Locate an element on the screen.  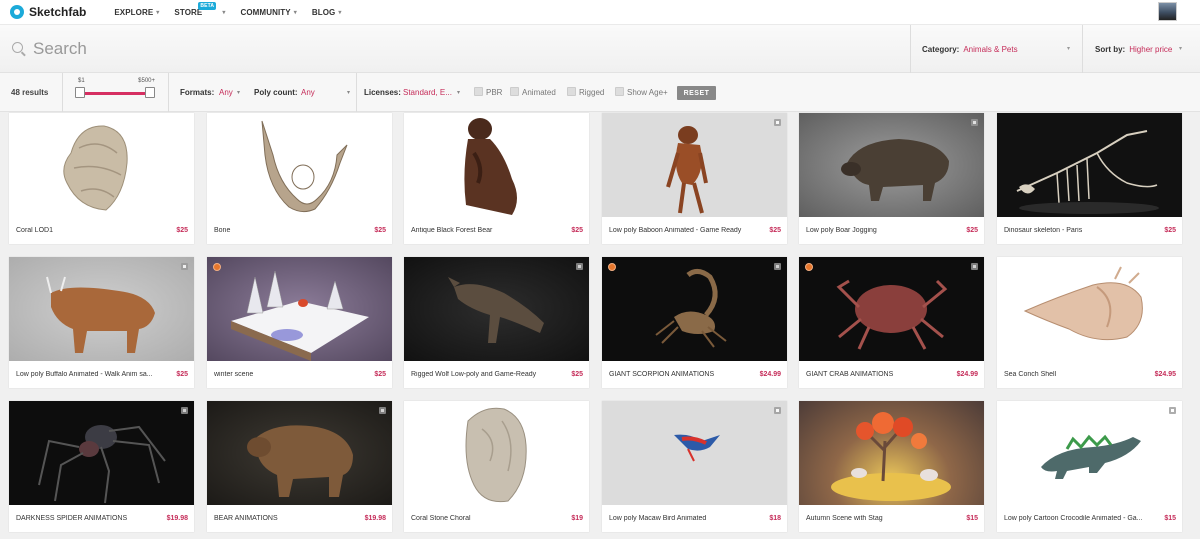
model-card: GIANT CRAB ANIMATIONS $24.99 is located at coordinates (891, 322).